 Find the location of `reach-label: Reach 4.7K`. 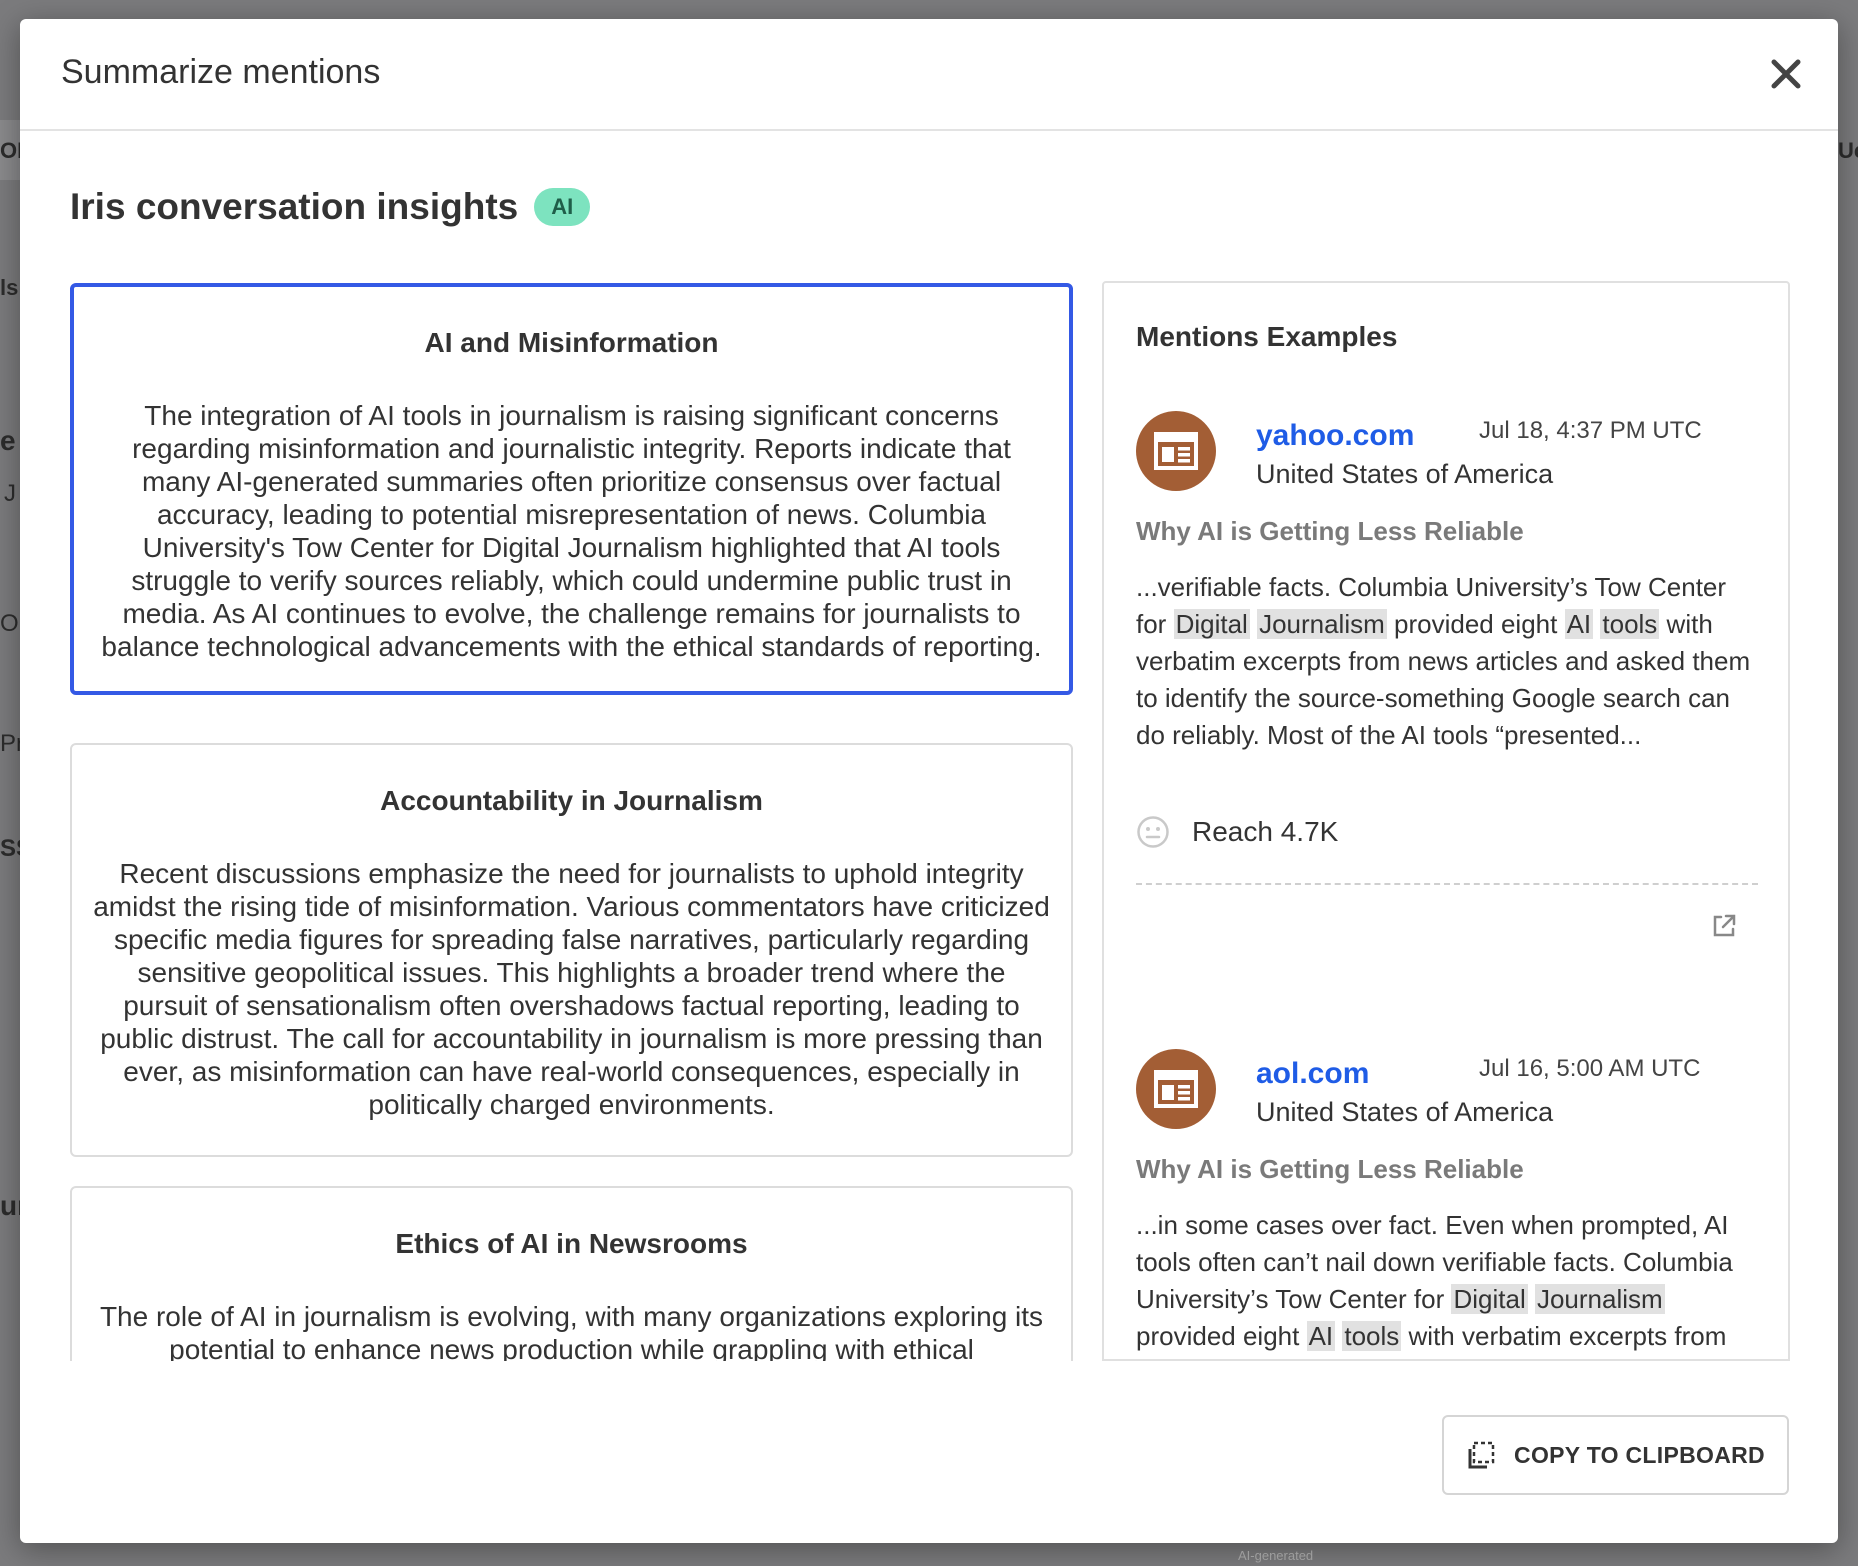

reach-label: Reach 4.7K is located at coordinates (1265, 831).